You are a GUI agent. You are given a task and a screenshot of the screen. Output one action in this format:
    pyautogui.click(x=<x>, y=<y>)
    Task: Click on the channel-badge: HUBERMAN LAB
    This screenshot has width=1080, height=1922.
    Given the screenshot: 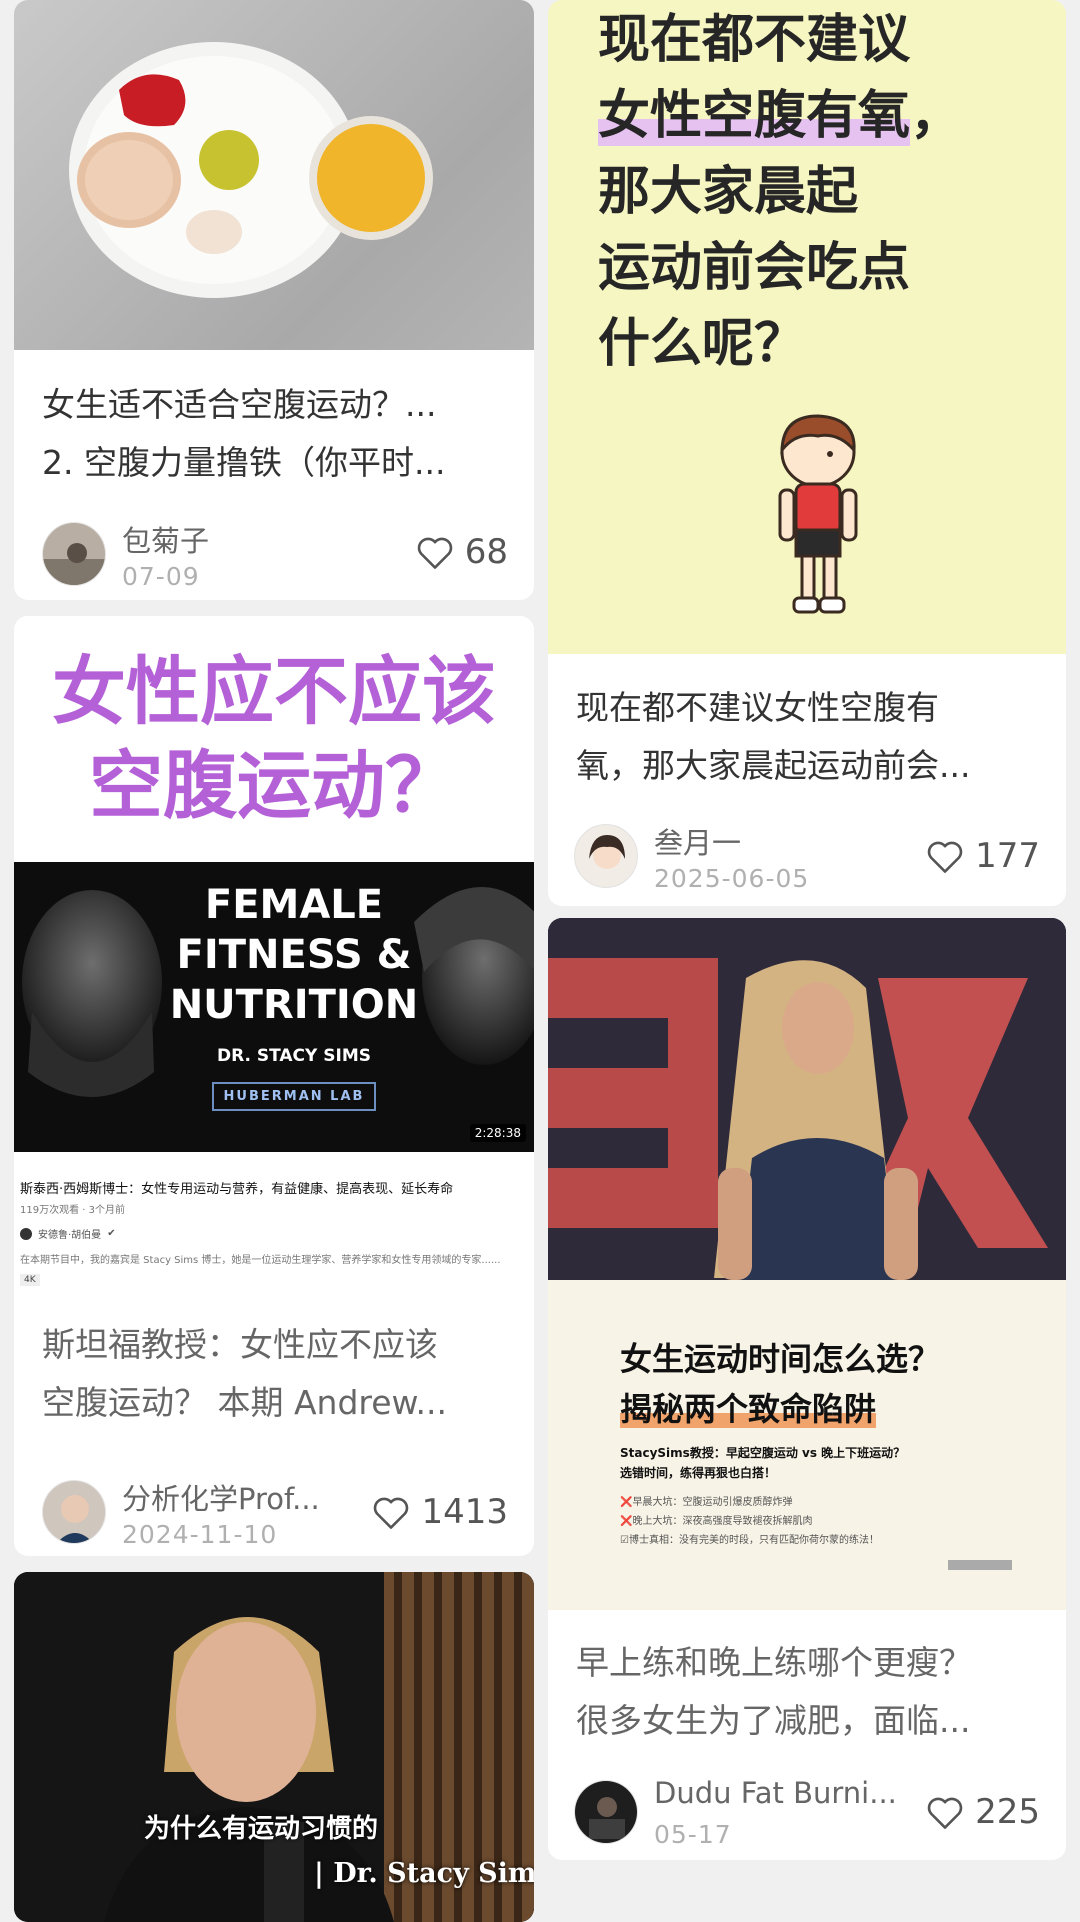 What is the action you would take?
    pyautogui.click(x=294, y=1096)
    